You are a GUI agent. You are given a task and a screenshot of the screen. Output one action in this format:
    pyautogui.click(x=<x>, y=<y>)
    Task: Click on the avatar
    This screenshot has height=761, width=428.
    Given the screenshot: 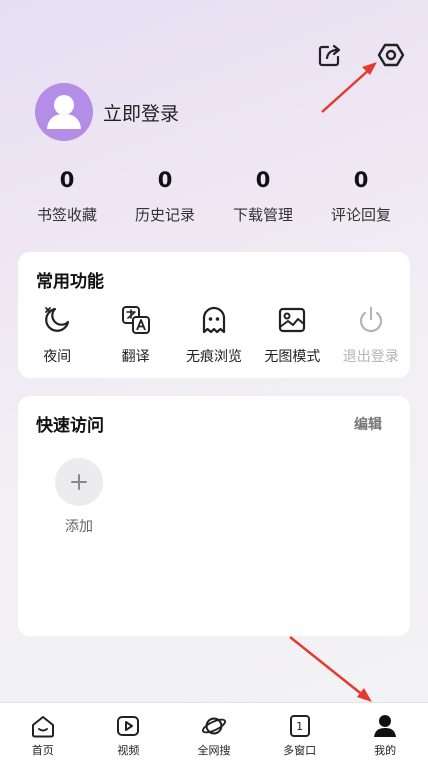 What is the action you would take?
    pyautogui.click(x=64, y=112)
    